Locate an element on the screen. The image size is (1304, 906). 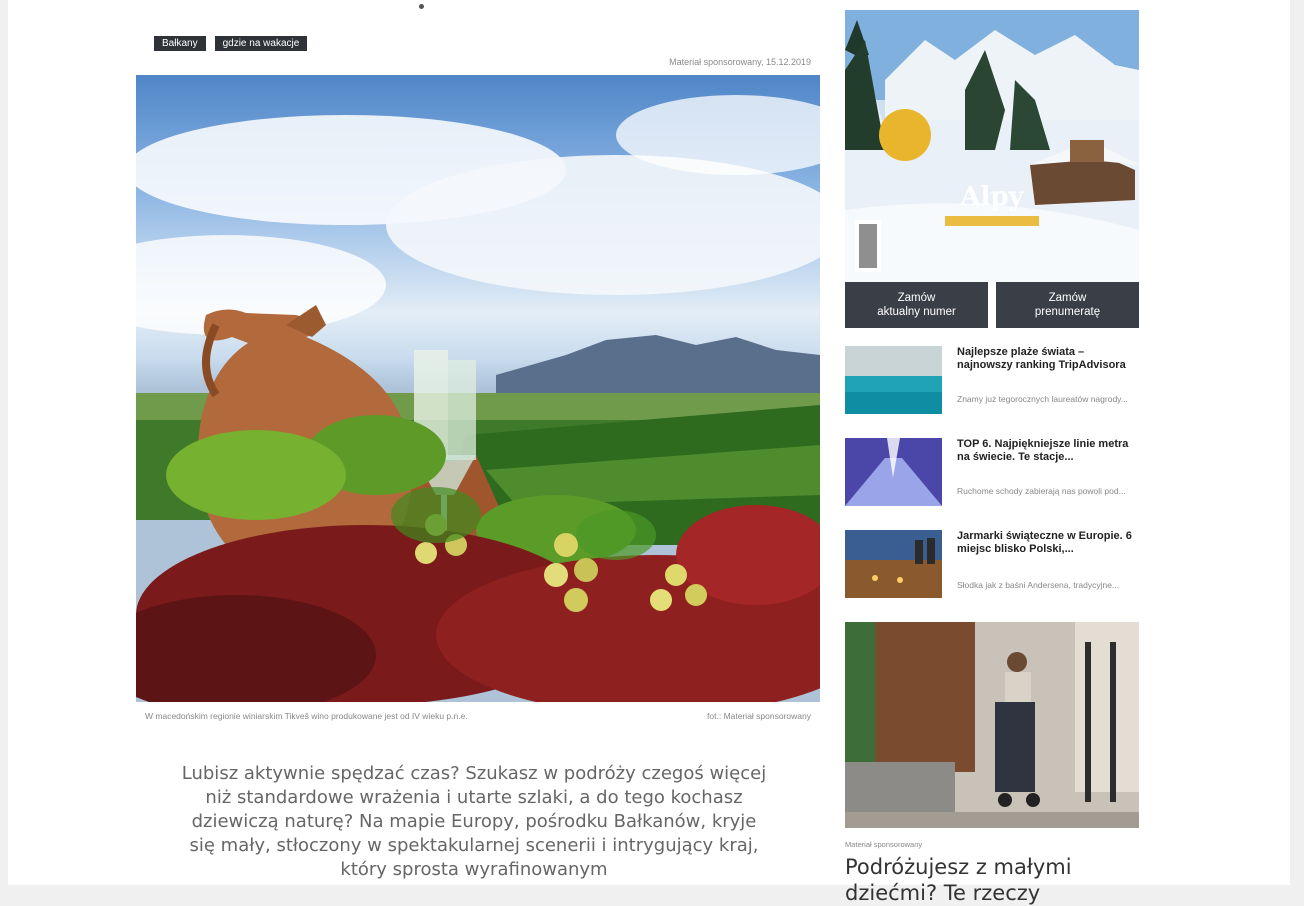
tag-list: Bałkany gdzie na wakacje is located at coordinates (231, 43).